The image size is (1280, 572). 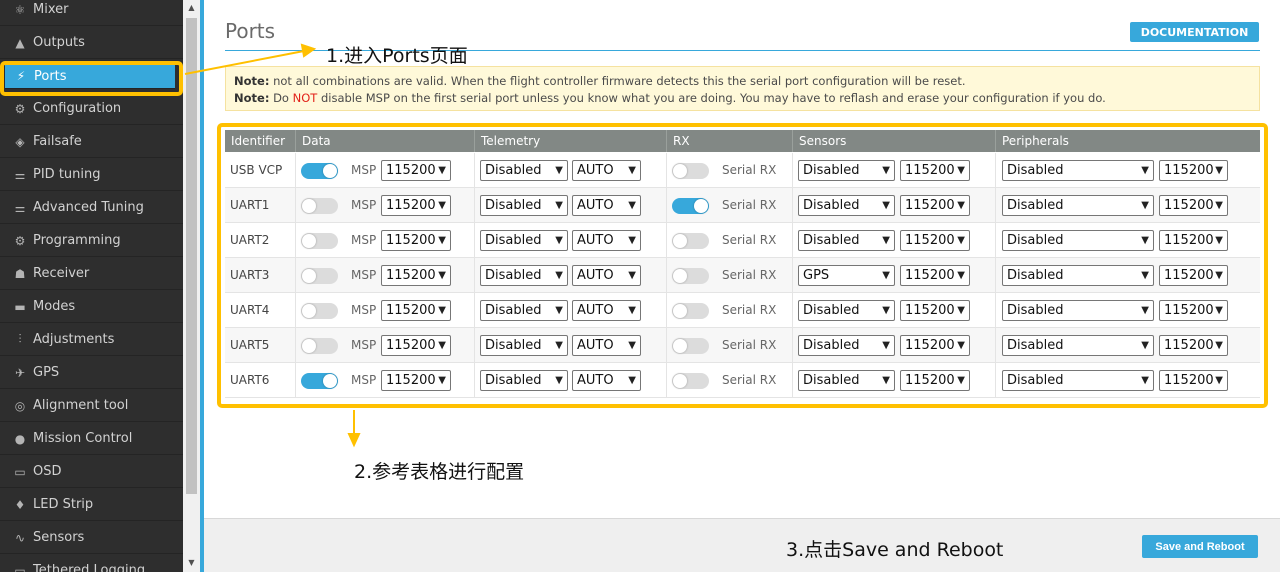 What do you see at coordinates (397, 56) in the screenshot?
I see `annotation-step-1: 1.进入Ports页面` at bounding box center [397, 56].